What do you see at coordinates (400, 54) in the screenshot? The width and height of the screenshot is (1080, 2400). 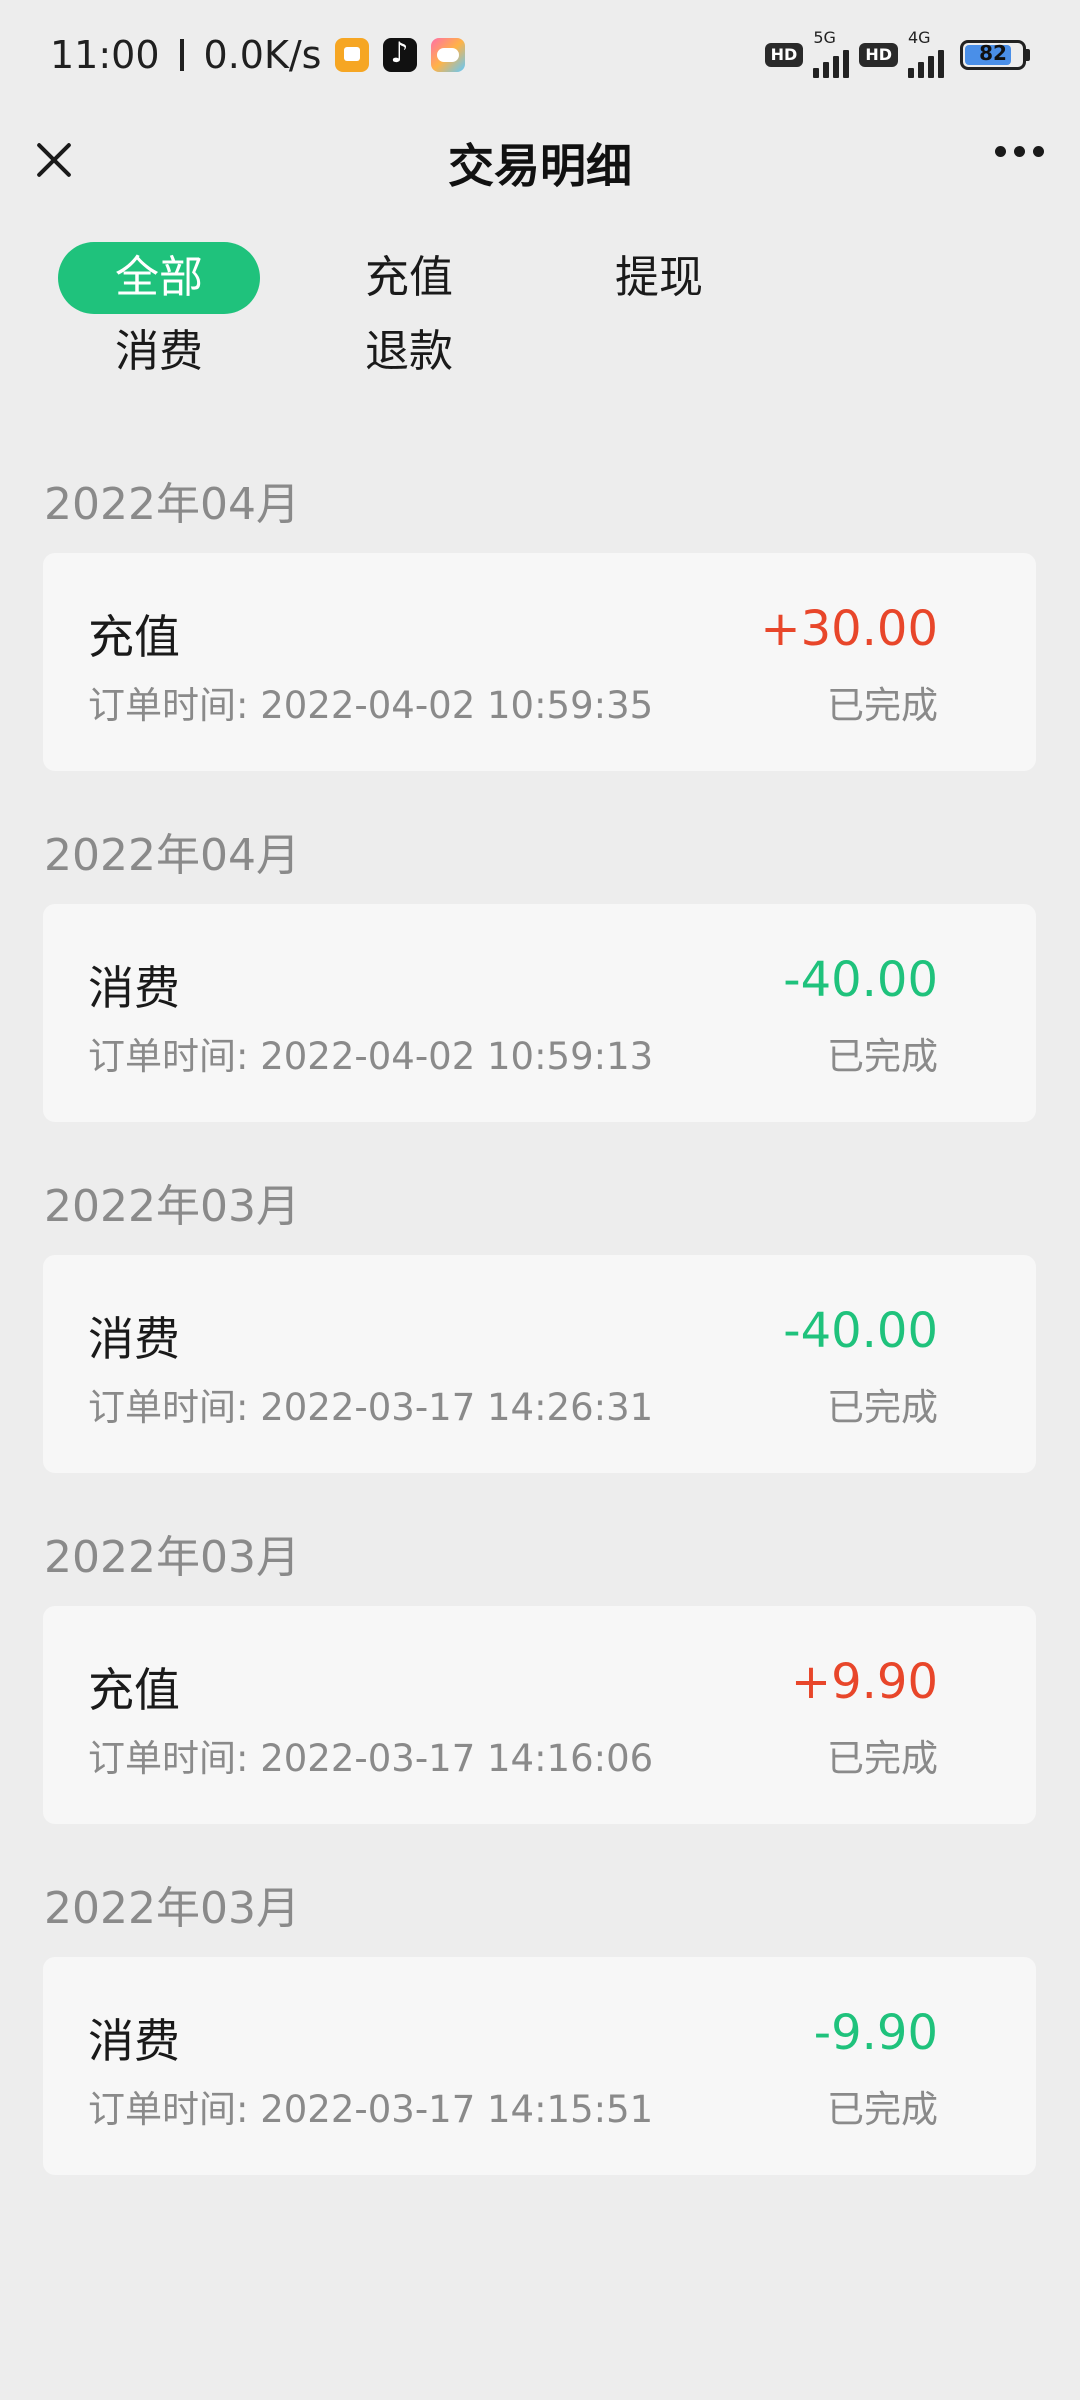 I see `tiktok-app-icon` at bounding box center [400, 54].